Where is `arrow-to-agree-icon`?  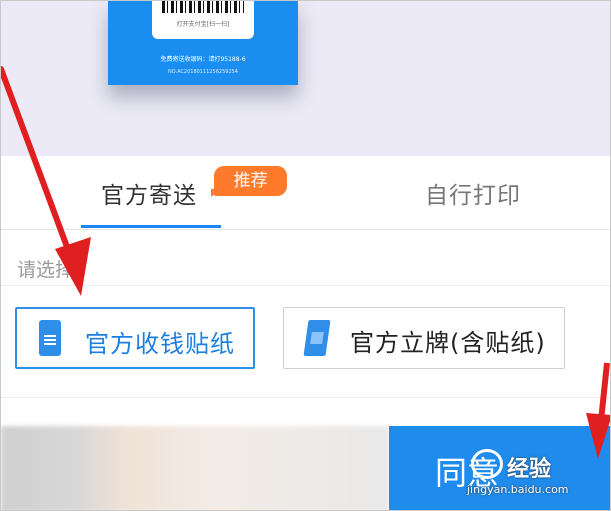
arrow-to-agree-icon is located at coordinates (598, 410).